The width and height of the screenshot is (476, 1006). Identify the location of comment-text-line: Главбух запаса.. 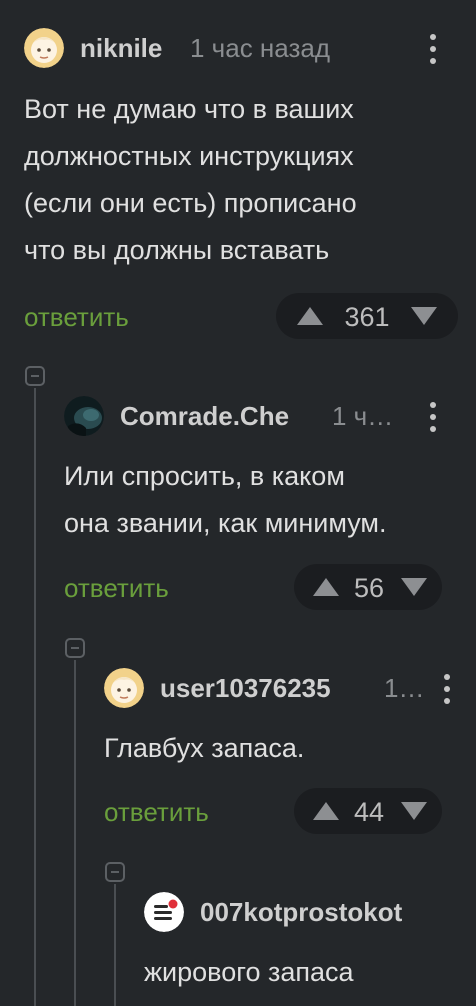
(204, 748).